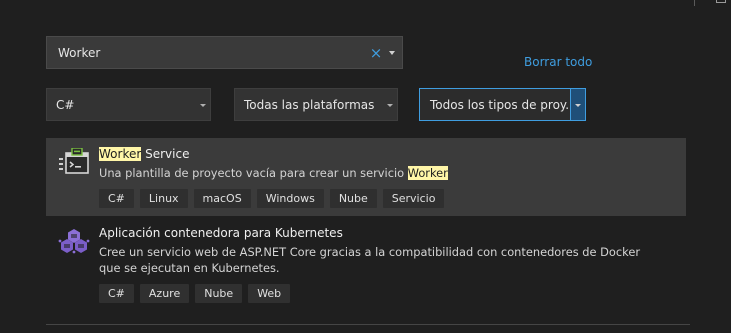 The height and width of the screenshot is (333, 731). What do you see at coordinates (413, 198) in the screenshot?
I see `tag-service: Servicio` at bounding box center [413, 198].